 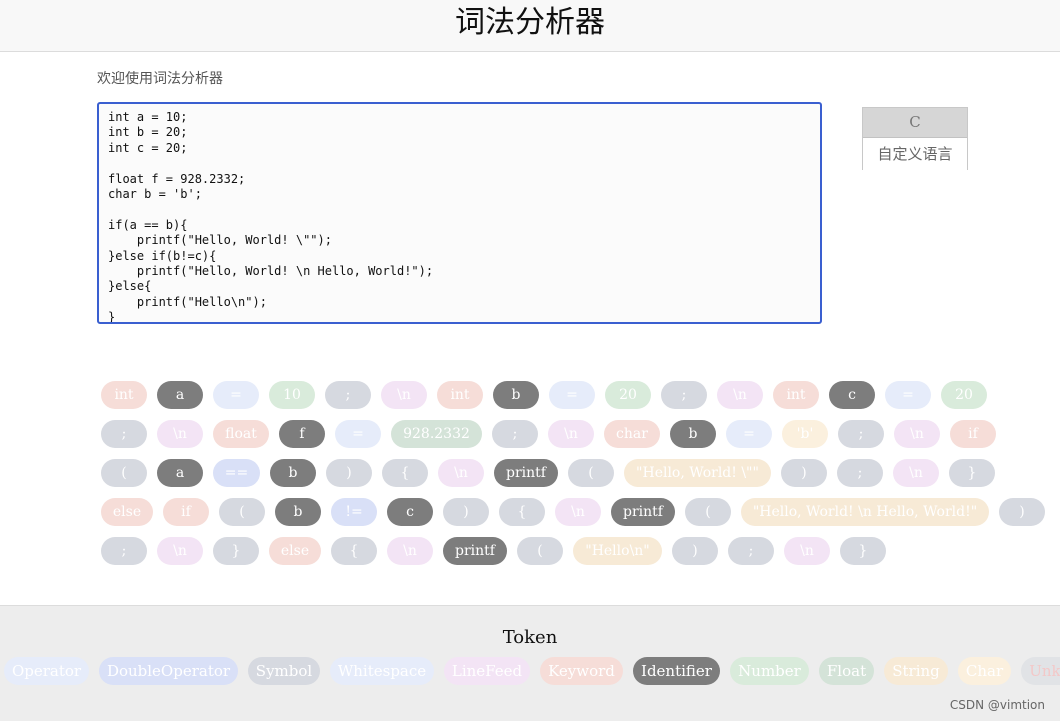 What do you see at coordinates (617, 551) in the screenshot?
I see `token-chip: "Hello\n"` at bounding box center [617, 551].